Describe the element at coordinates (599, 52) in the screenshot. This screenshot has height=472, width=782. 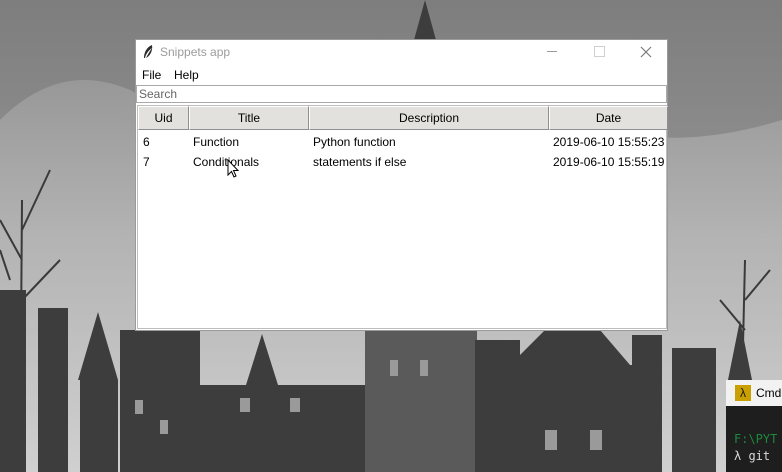
I see `maximize-button` at that location.